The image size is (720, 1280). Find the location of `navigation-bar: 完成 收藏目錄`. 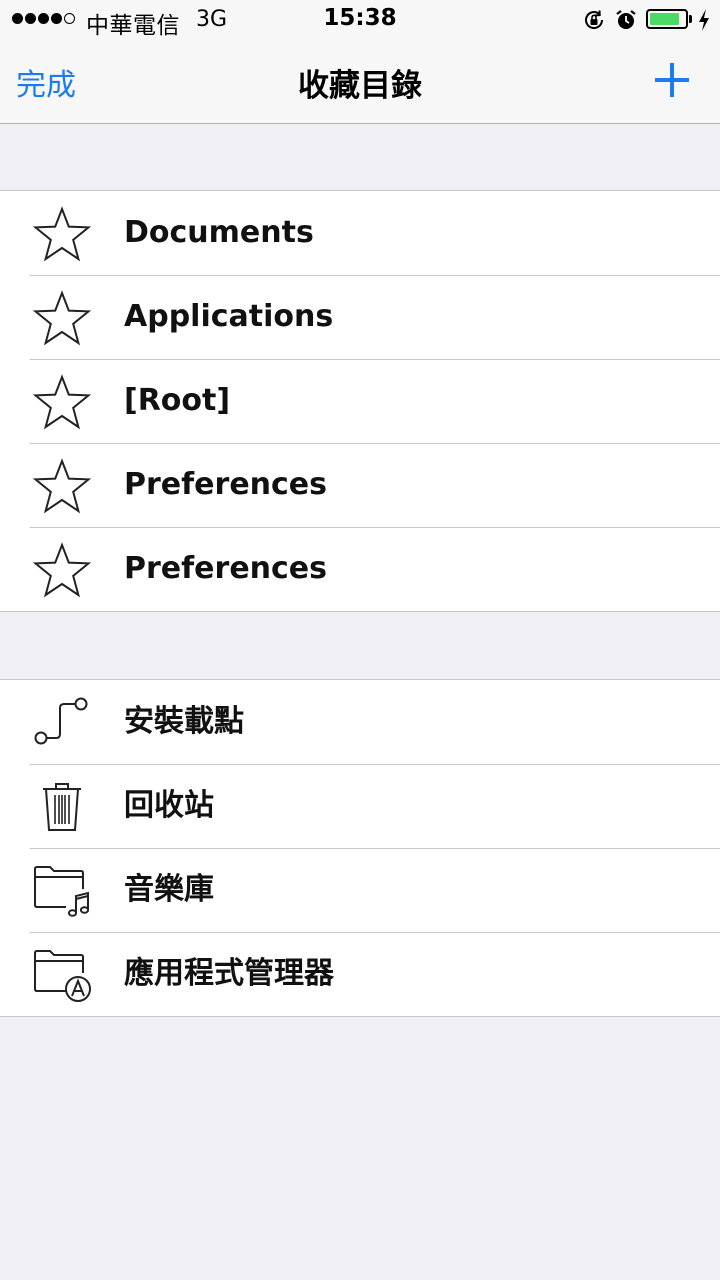

navigation-bar: 完成 收藏目錄 is located at coordinates (360, 82).